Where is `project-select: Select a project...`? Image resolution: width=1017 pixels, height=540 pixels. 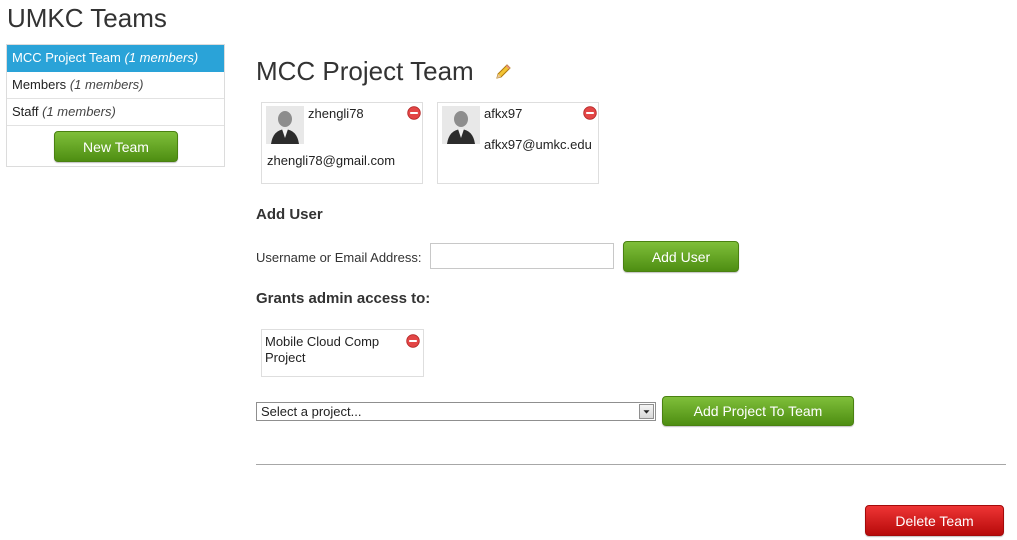 project-select: Select a project... is located at coordinates (456, 411).